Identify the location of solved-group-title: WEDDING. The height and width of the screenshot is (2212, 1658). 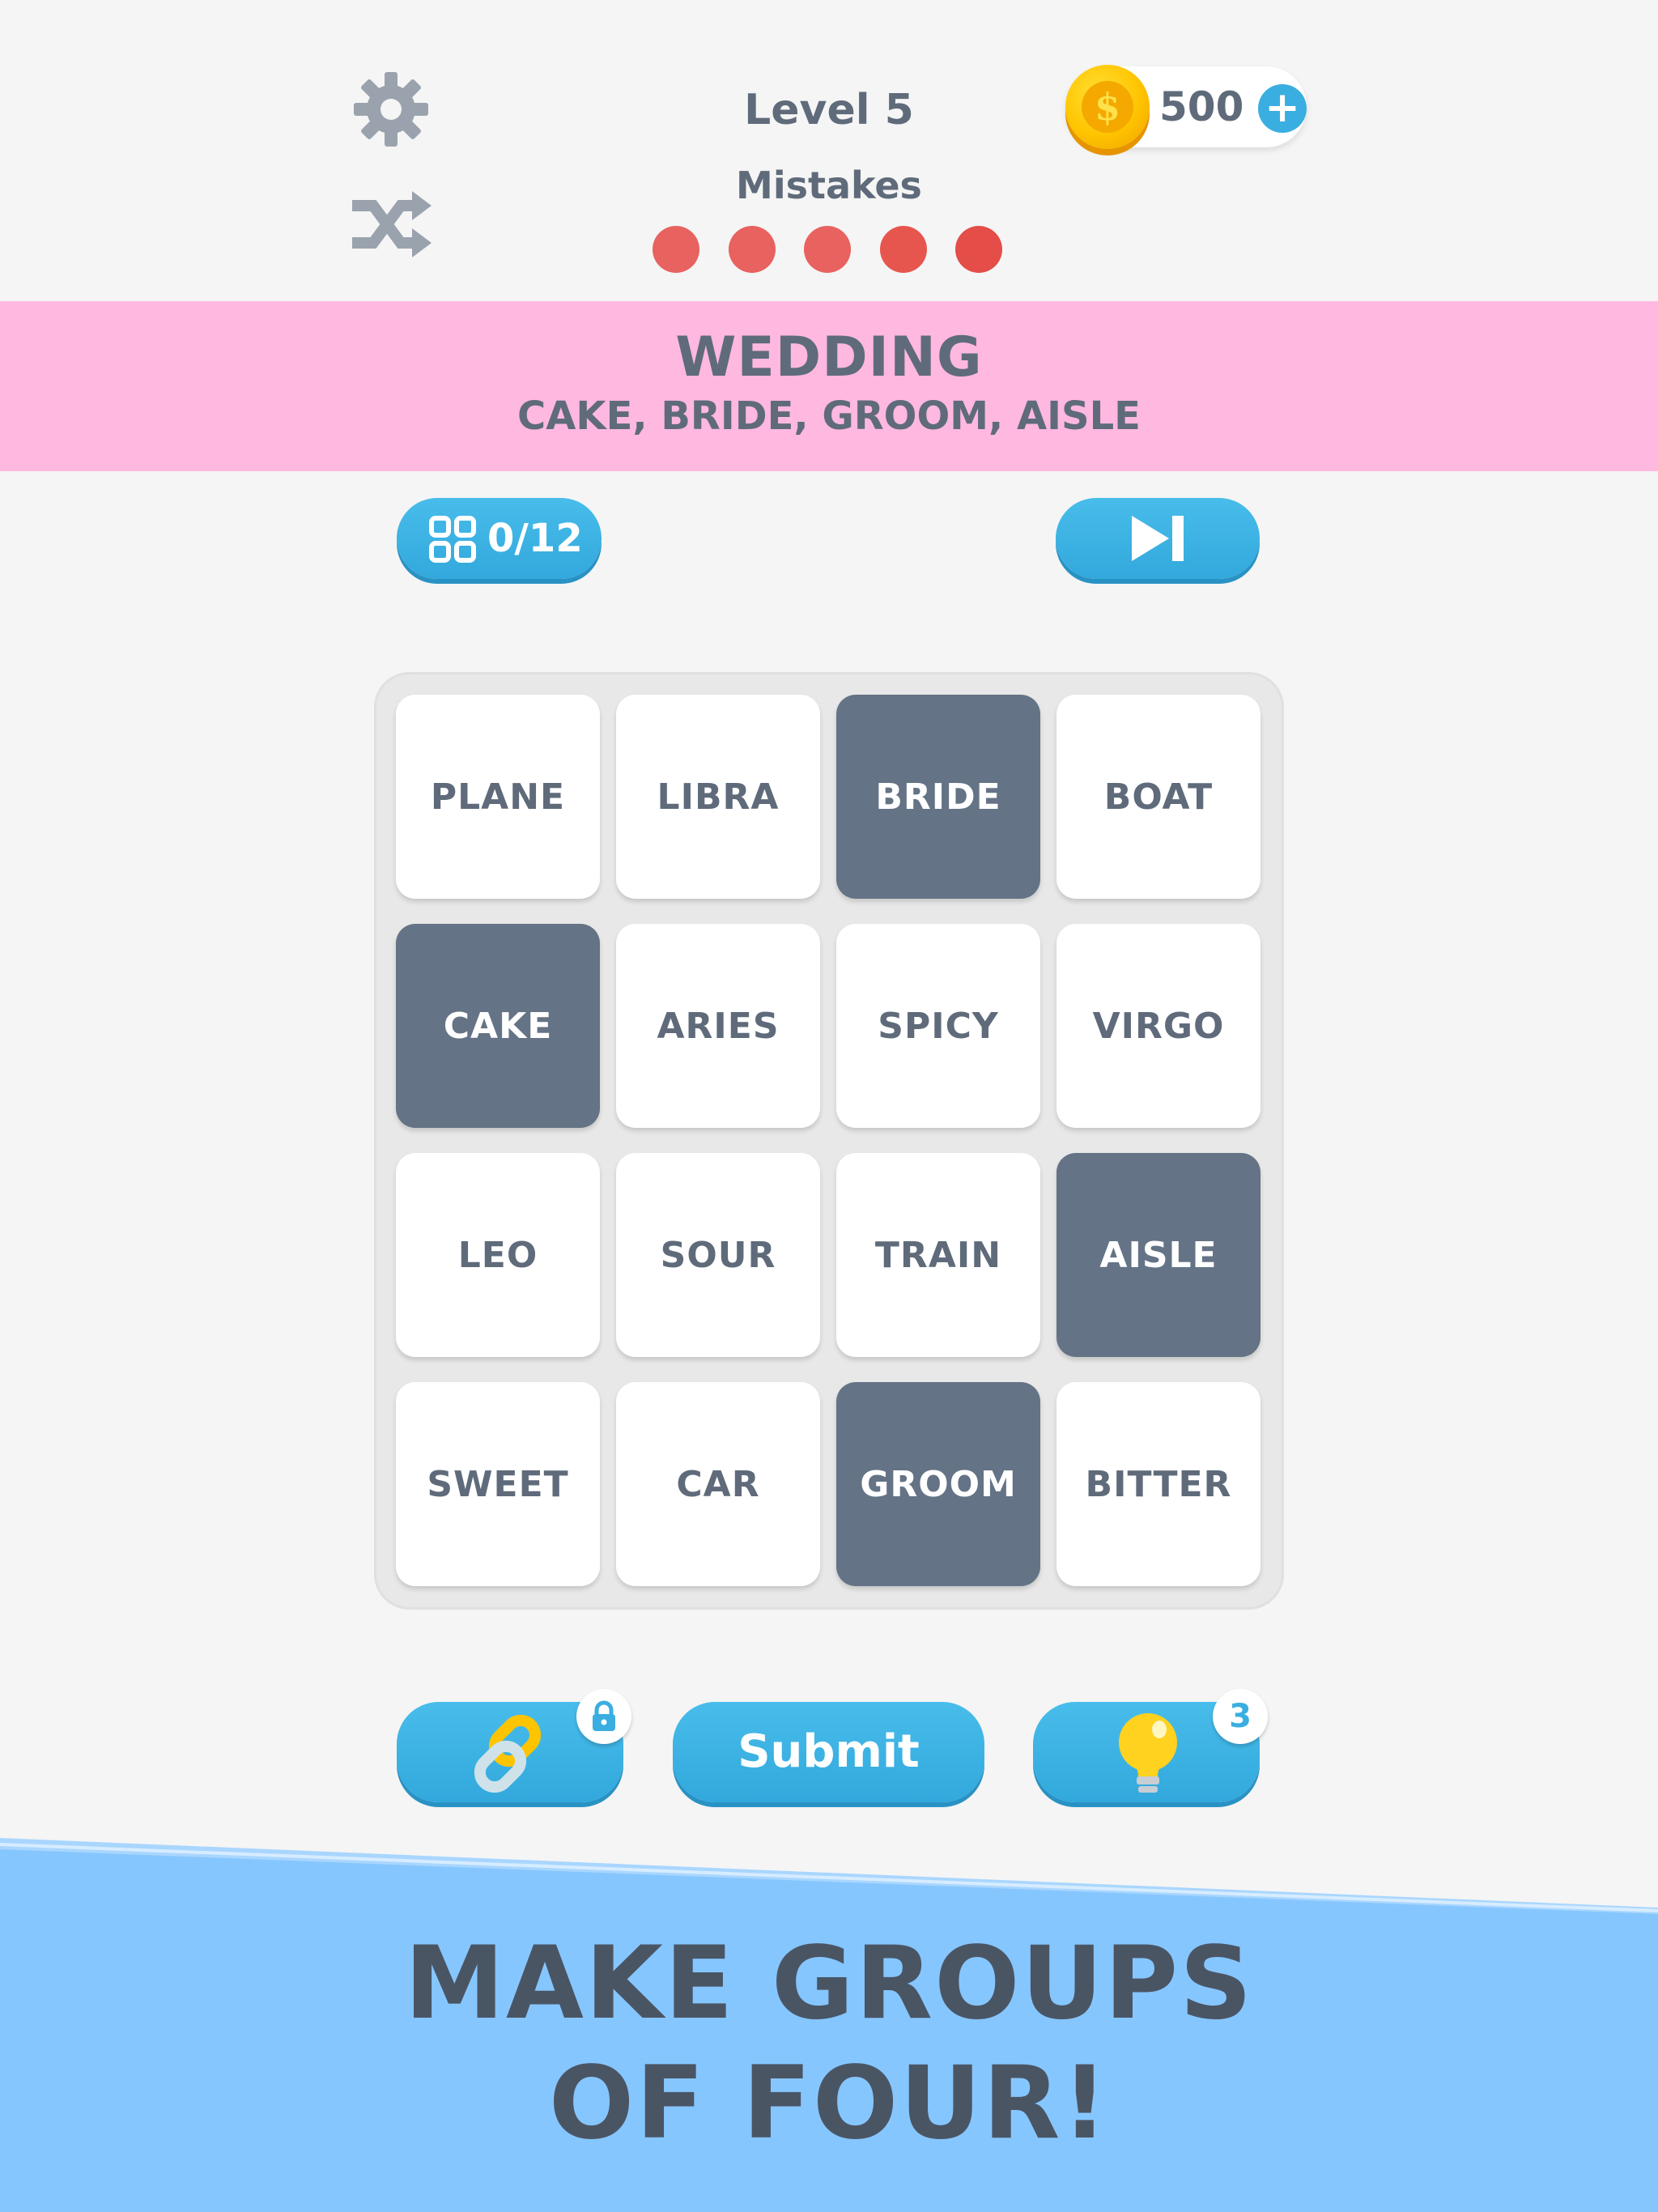
(829, 357).